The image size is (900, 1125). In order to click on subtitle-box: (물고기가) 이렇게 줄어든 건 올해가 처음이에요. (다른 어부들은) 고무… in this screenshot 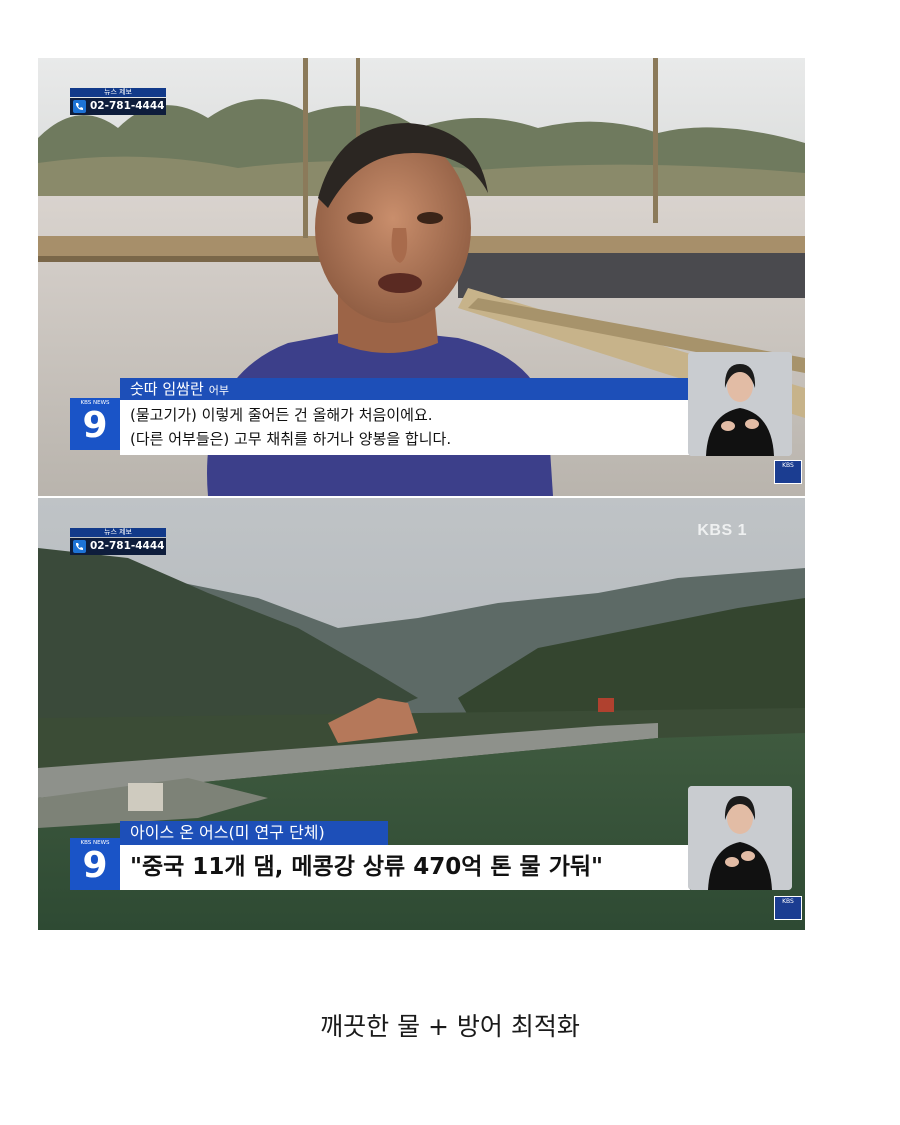, I will do `click(406, 427)`.